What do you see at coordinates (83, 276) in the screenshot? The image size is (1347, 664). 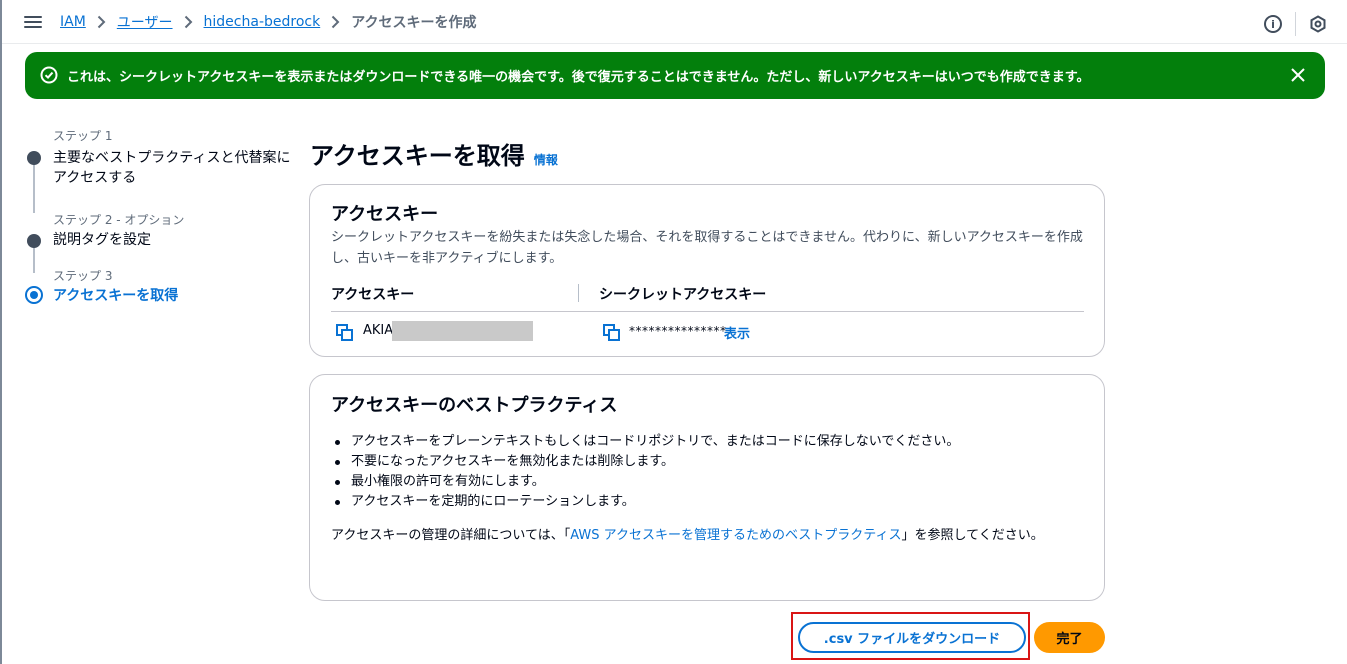 I see `step-label: ステップ 3` at bounding box center [83, 276].